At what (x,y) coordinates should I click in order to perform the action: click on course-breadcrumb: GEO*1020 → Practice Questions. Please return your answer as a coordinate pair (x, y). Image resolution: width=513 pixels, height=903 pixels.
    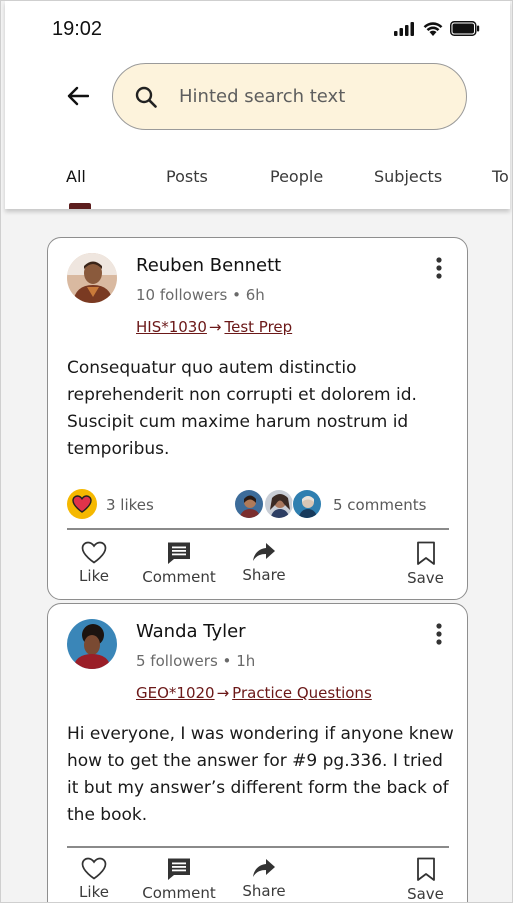
    Looking at the image, I should click on (254, 693).